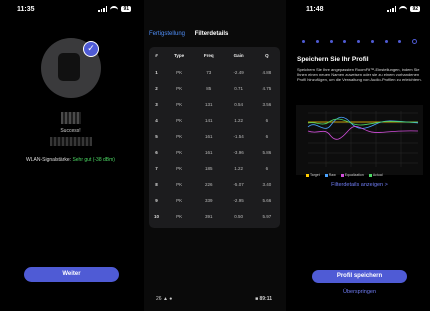 This screenshot has width=430, height=311. Describe the element at coordinates (414, 41) in the screenshot. I see `progress-dot-current` at that location.